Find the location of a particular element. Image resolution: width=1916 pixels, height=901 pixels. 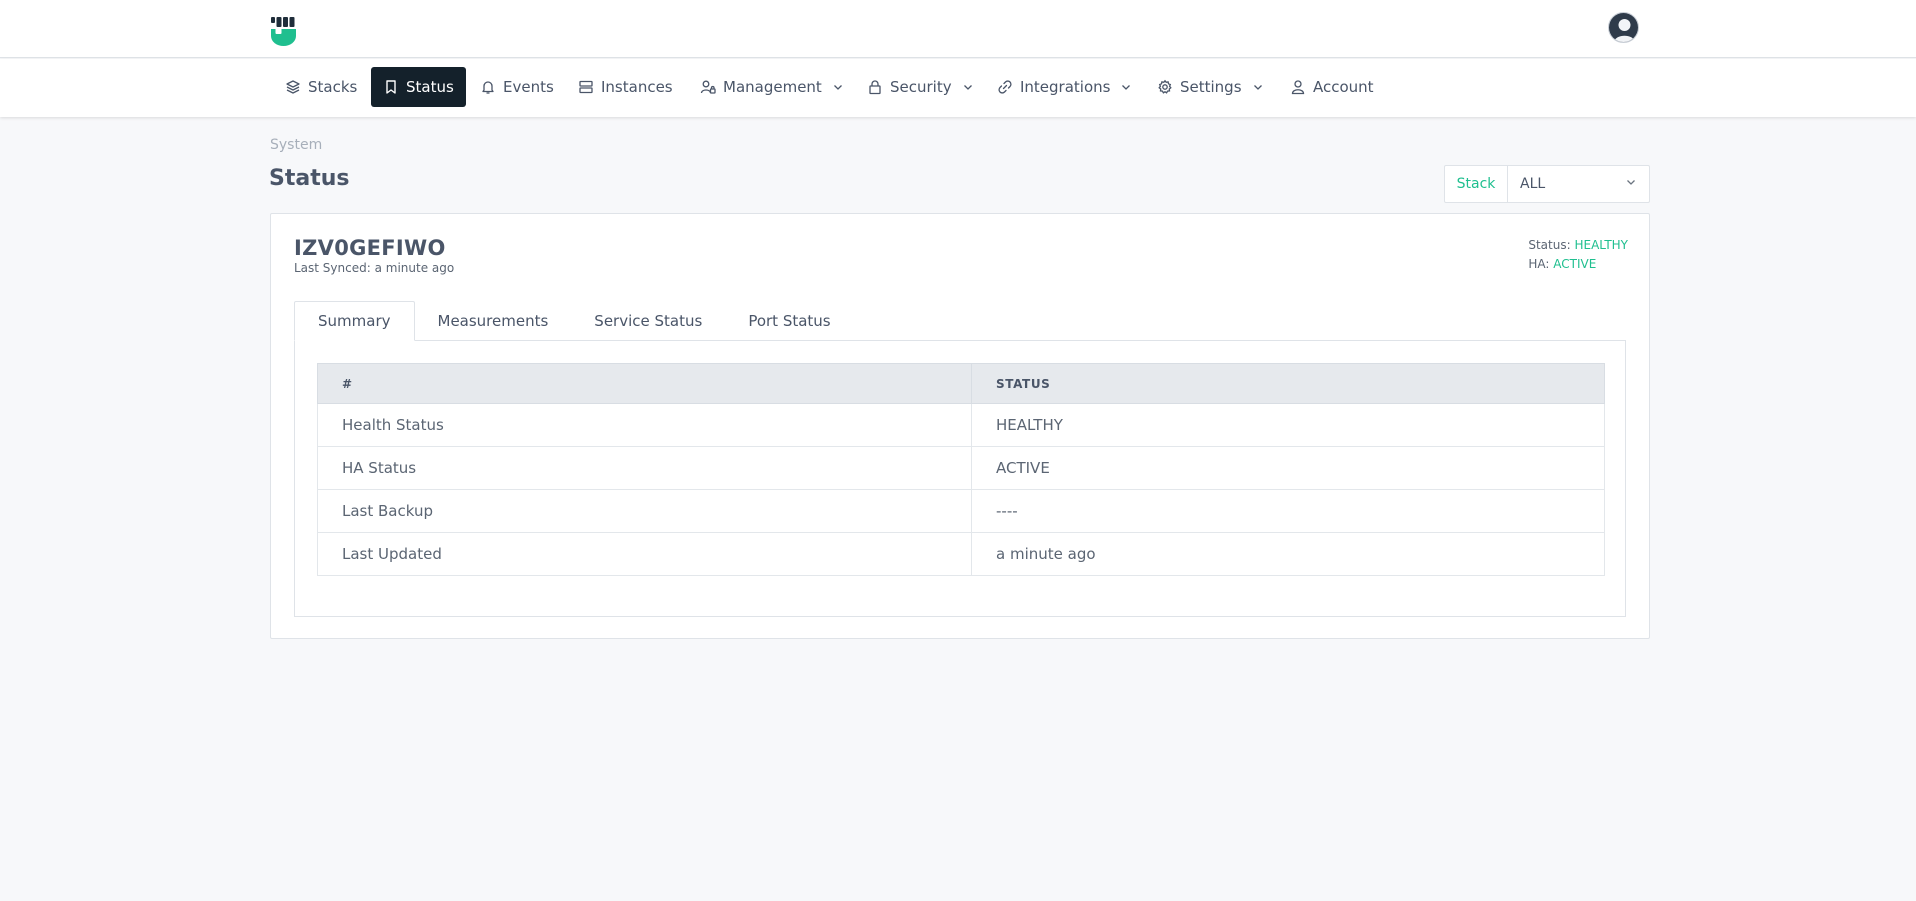

stack-filter: Stack ALL is located at coordinates (1547, 184).